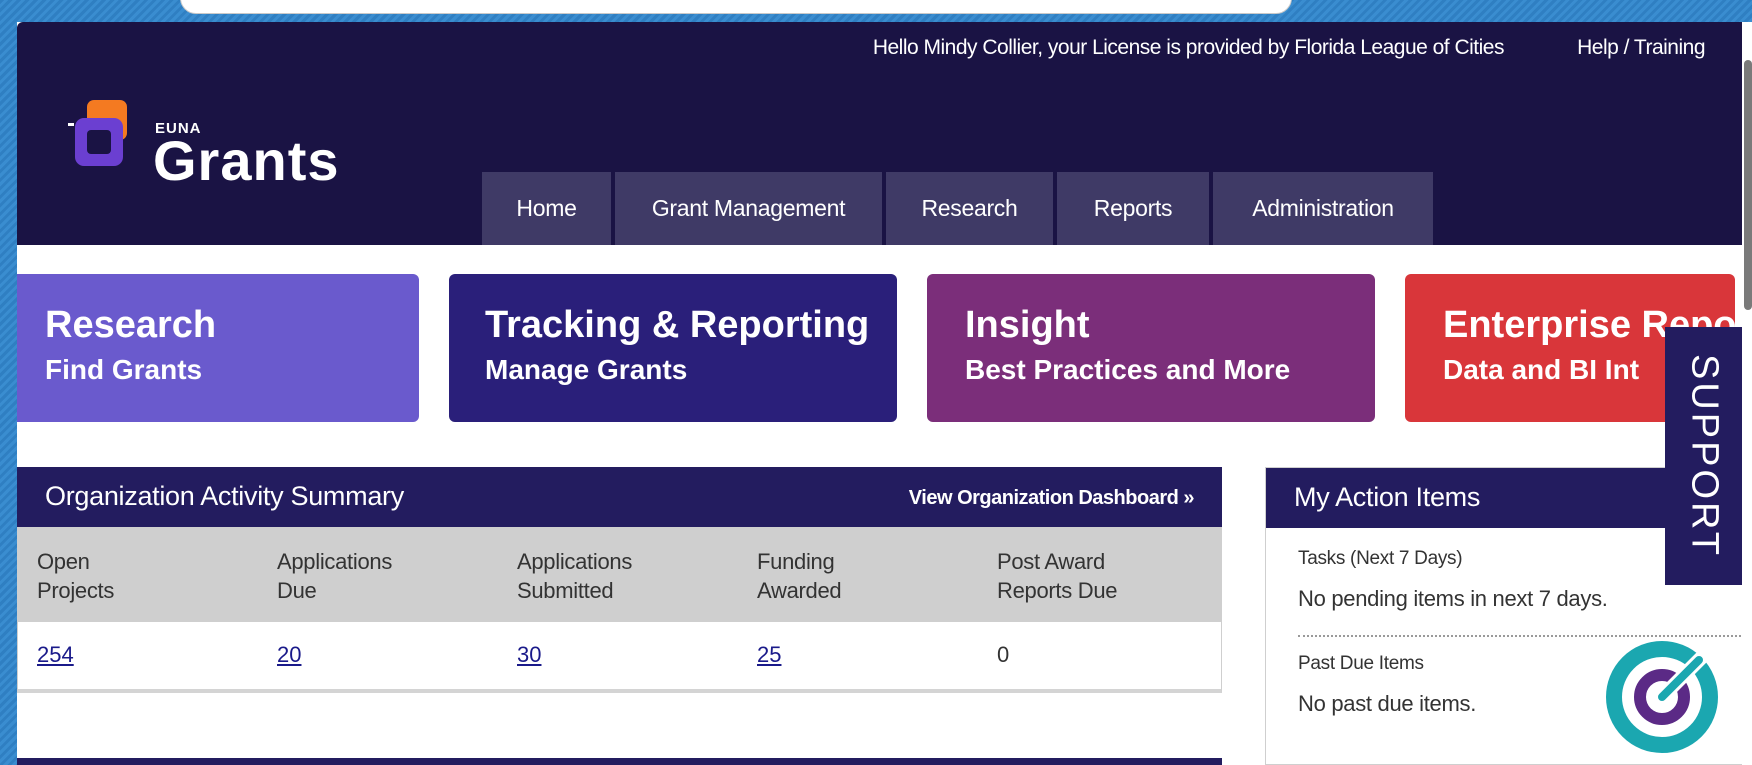  What do you see at coordinates (1128, 369) in the screenshot?
I see `tile-subtitle: Best Practices and More` at bounding box center [1128, 369].